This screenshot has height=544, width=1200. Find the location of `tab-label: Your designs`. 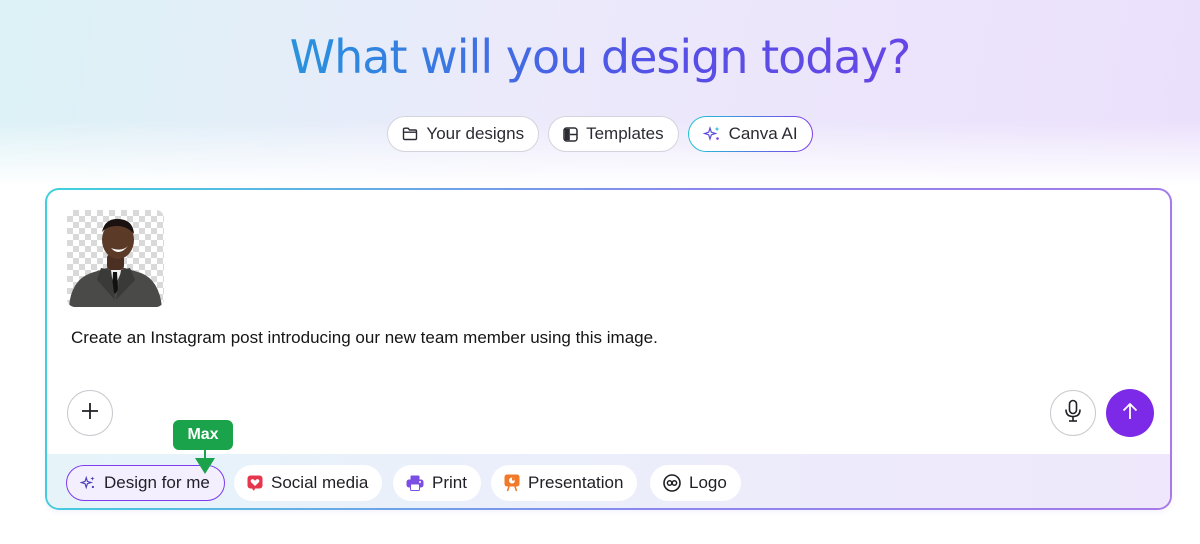

tab-label: Your designs is located at coordinates (475, 133).